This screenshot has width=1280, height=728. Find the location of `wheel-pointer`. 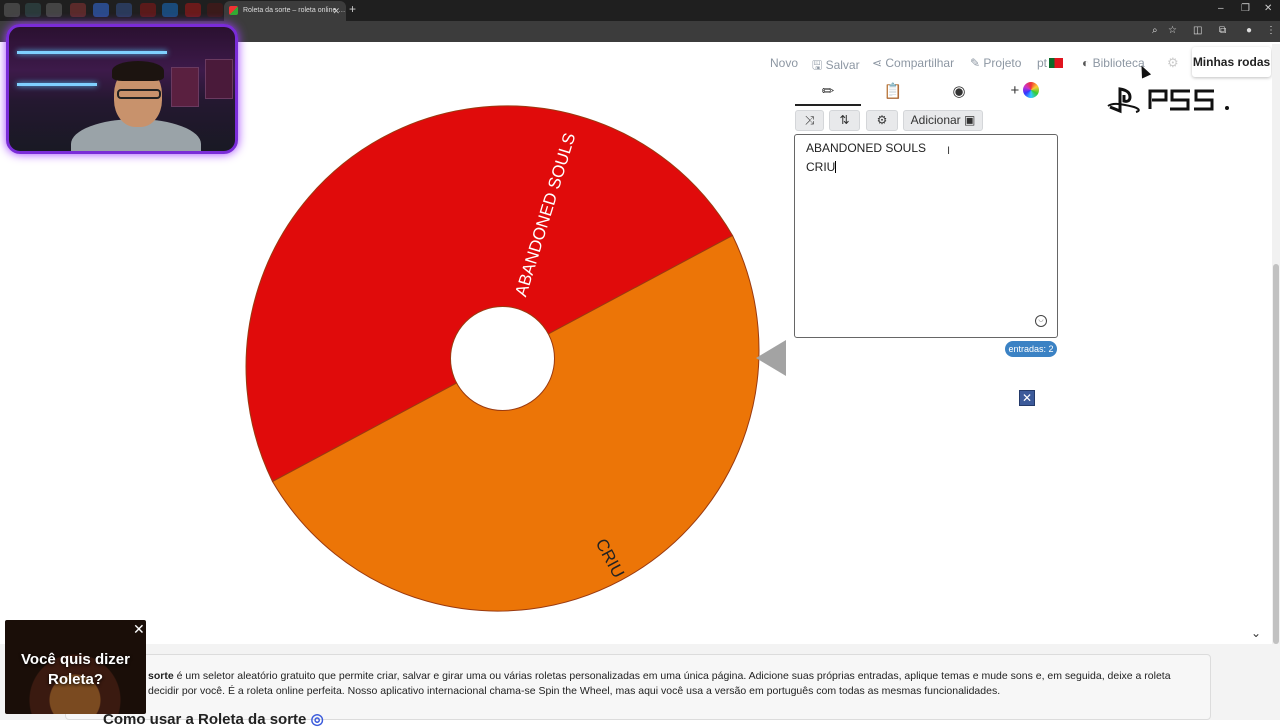

wheel-pointer is located at coordinates (771, 358).